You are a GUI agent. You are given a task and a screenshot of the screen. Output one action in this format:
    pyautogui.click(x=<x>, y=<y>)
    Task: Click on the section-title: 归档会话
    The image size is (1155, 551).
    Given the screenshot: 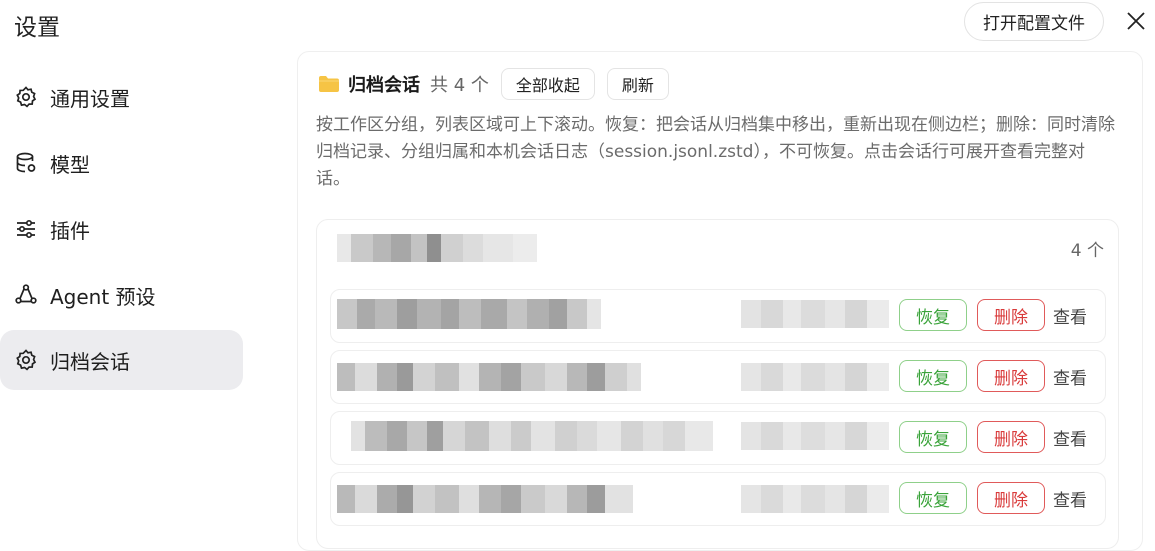 What is the action you would take?
    pyautogui.click(x=384, y=85)
    